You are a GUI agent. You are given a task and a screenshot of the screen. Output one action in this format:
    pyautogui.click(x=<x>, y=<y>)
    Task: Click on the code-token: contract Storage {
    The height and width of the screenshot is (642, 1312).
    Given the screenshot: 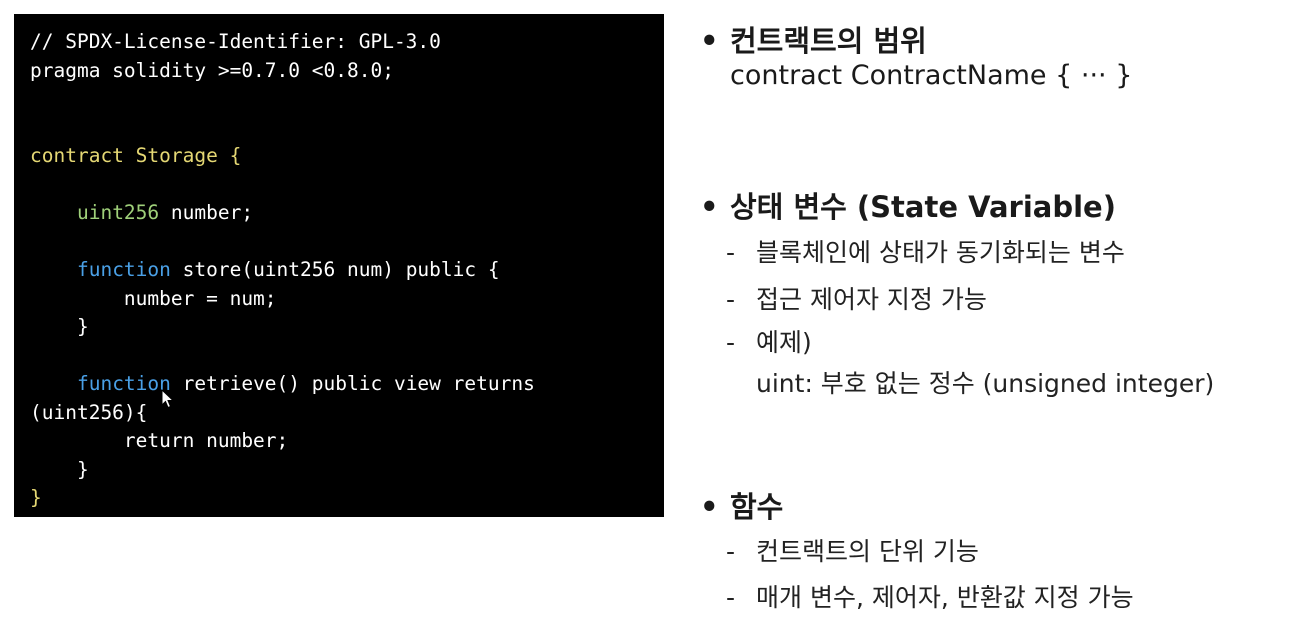 What is the action you would take?
    pyautogui.click(x=136, y=155)
    